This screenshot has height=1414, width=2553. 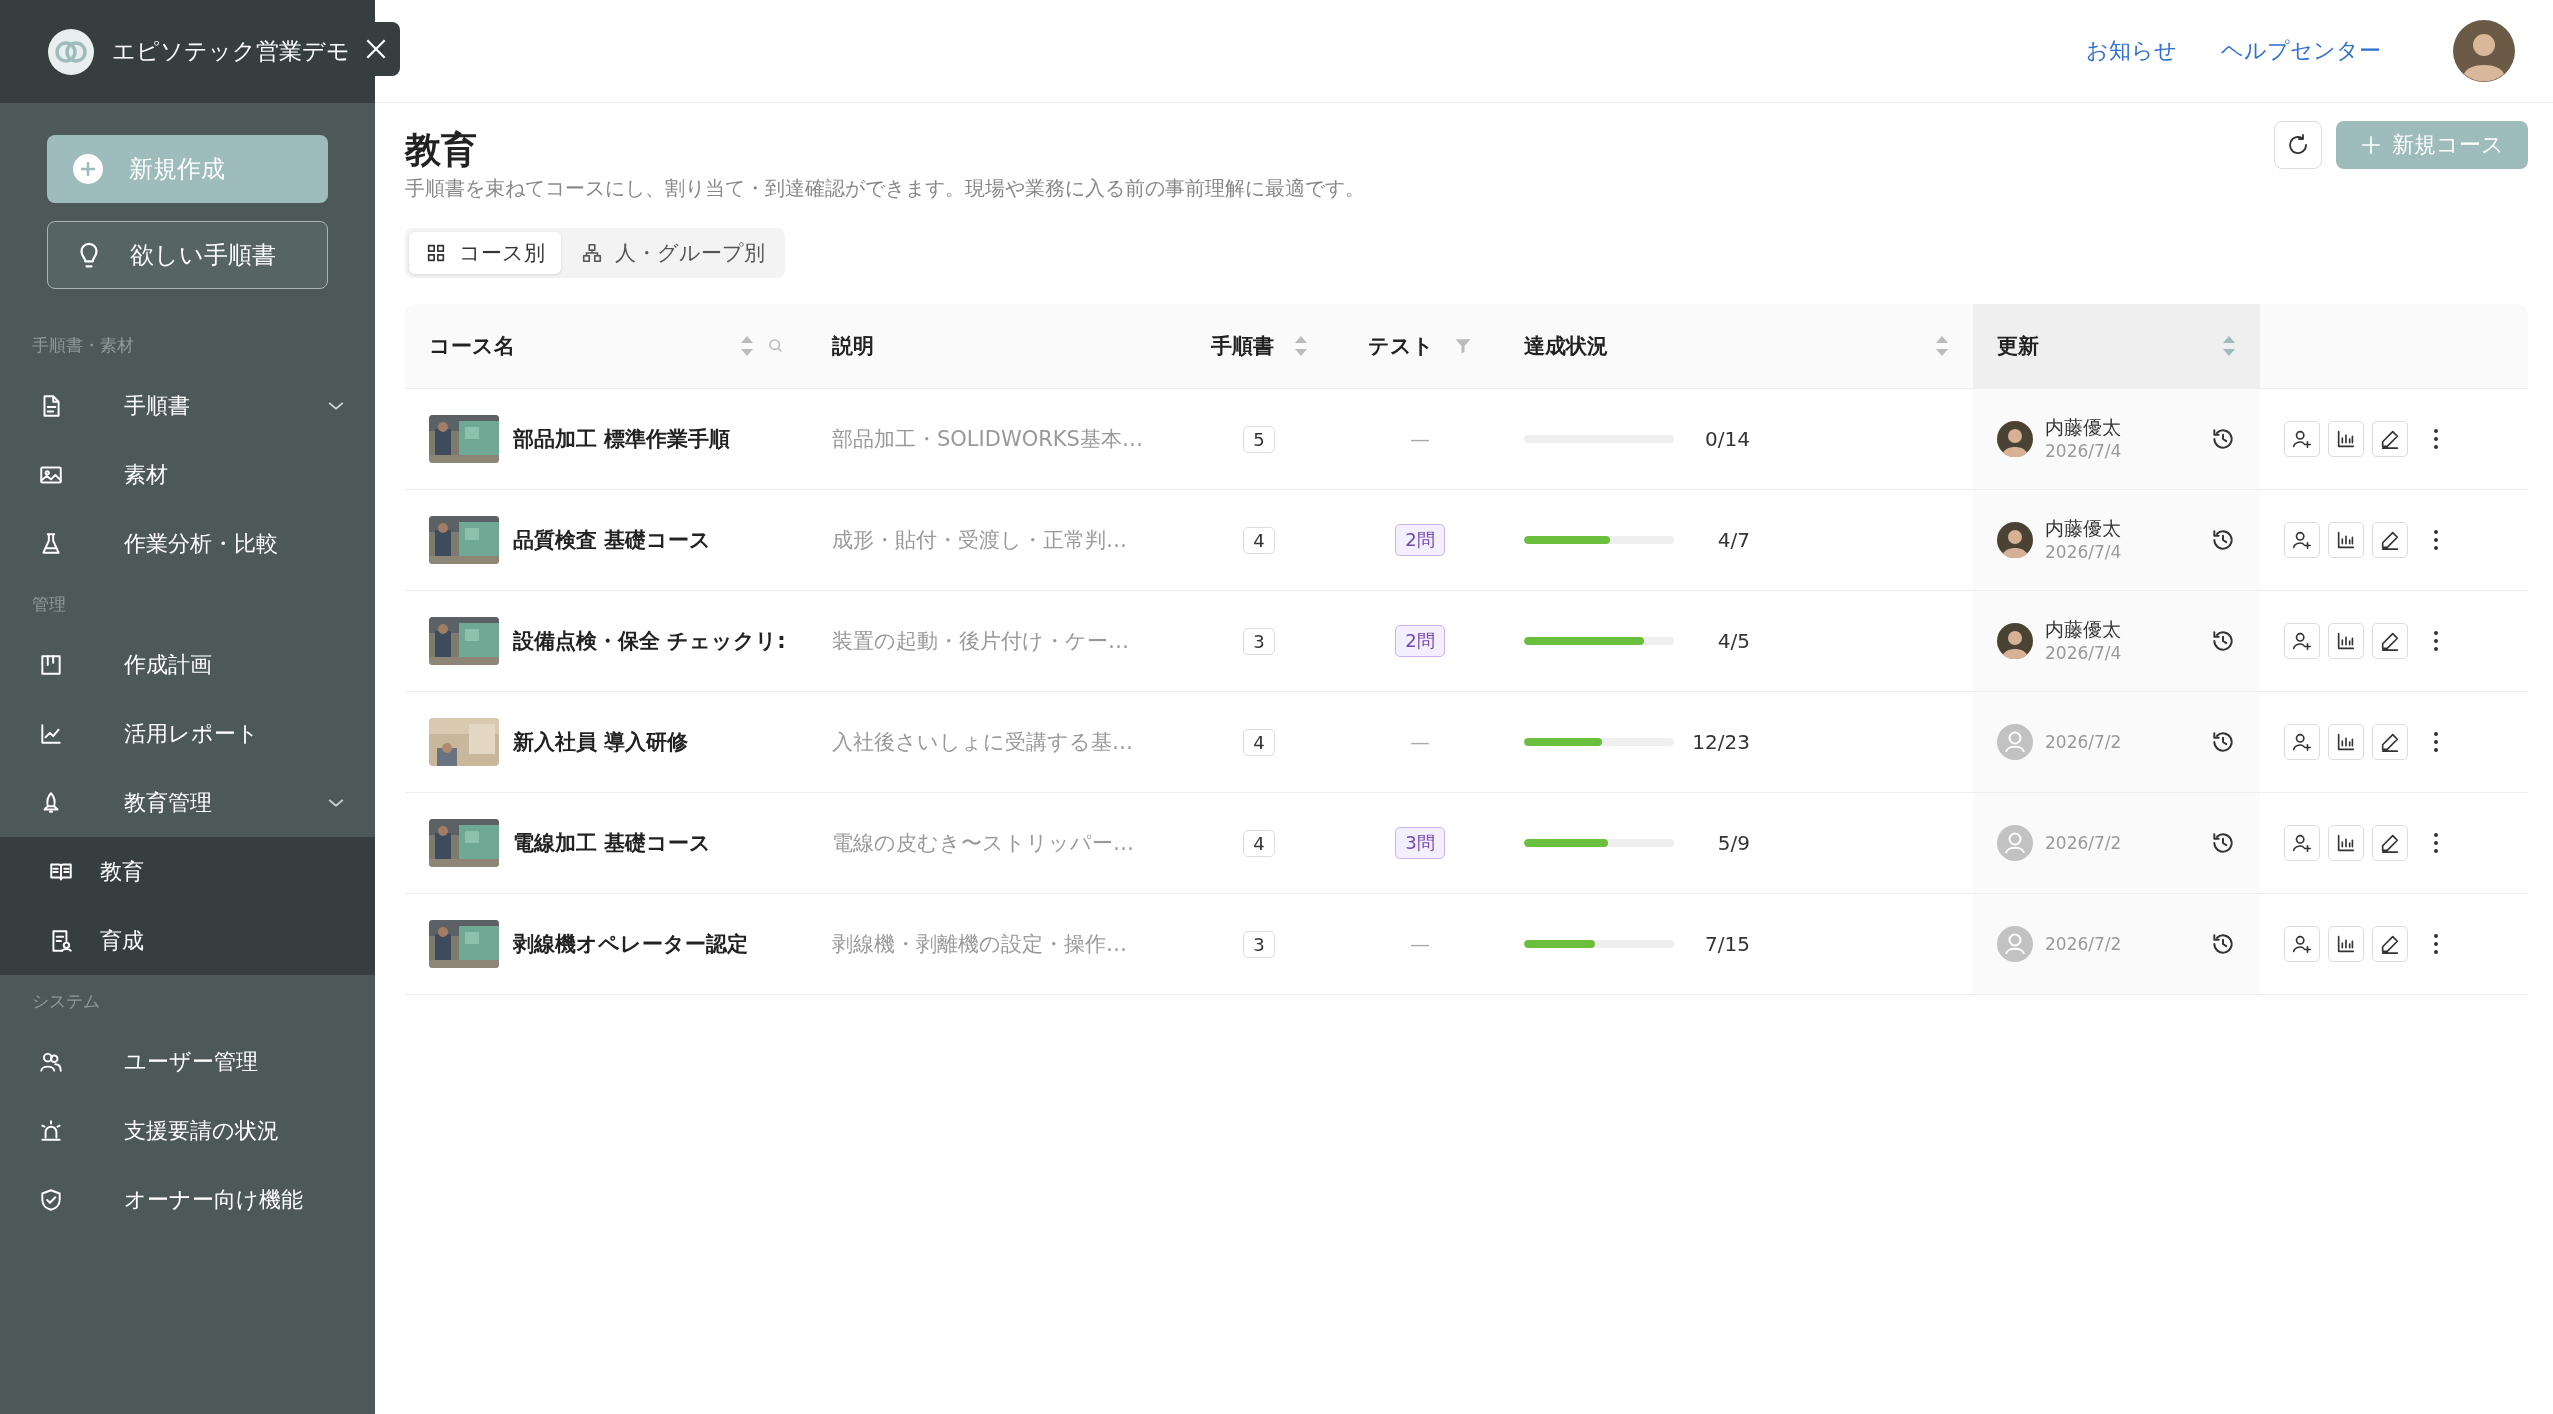 What do you see at coordinates (187, 1199) in the screenshot?
I see `nav-item: オーナー向け機能` at bounding box center [187, 1199].